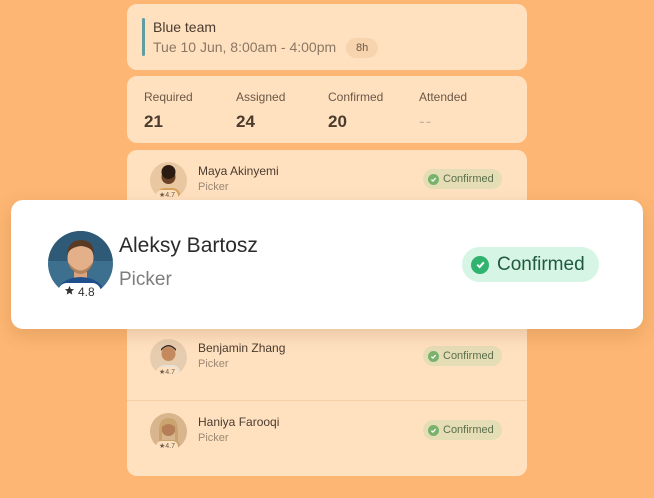 This screenshot has height=498, width=654. I want to click on stat-required: Required 21, so click(168, 111).